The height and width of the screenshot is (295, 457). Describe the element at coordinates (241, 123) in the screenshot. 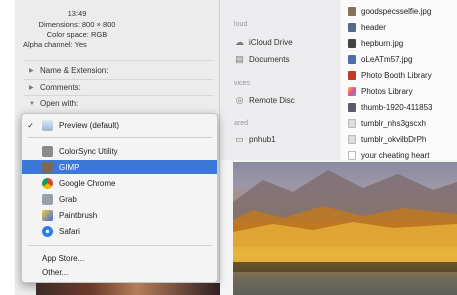

I see `sidebar-section-shared: ared` at that location.